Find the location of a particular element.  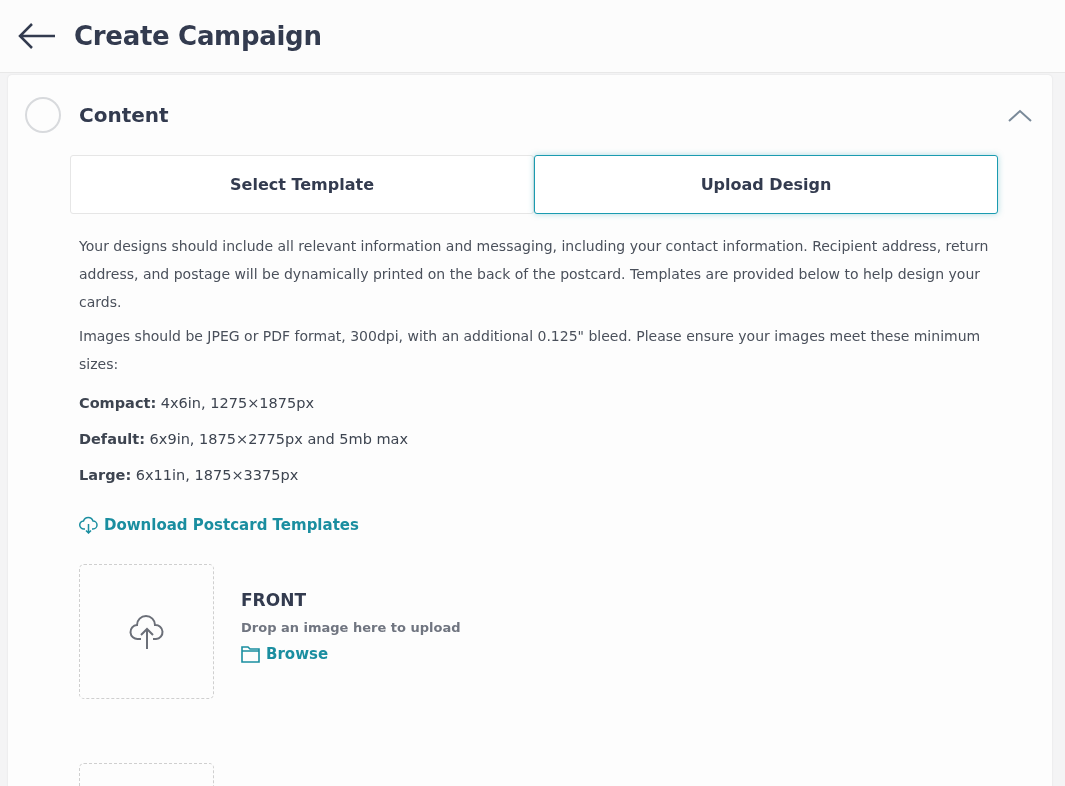

size-spec-text: Large: 6x11in, 1875×3375px is located at coordinates (189, 475).